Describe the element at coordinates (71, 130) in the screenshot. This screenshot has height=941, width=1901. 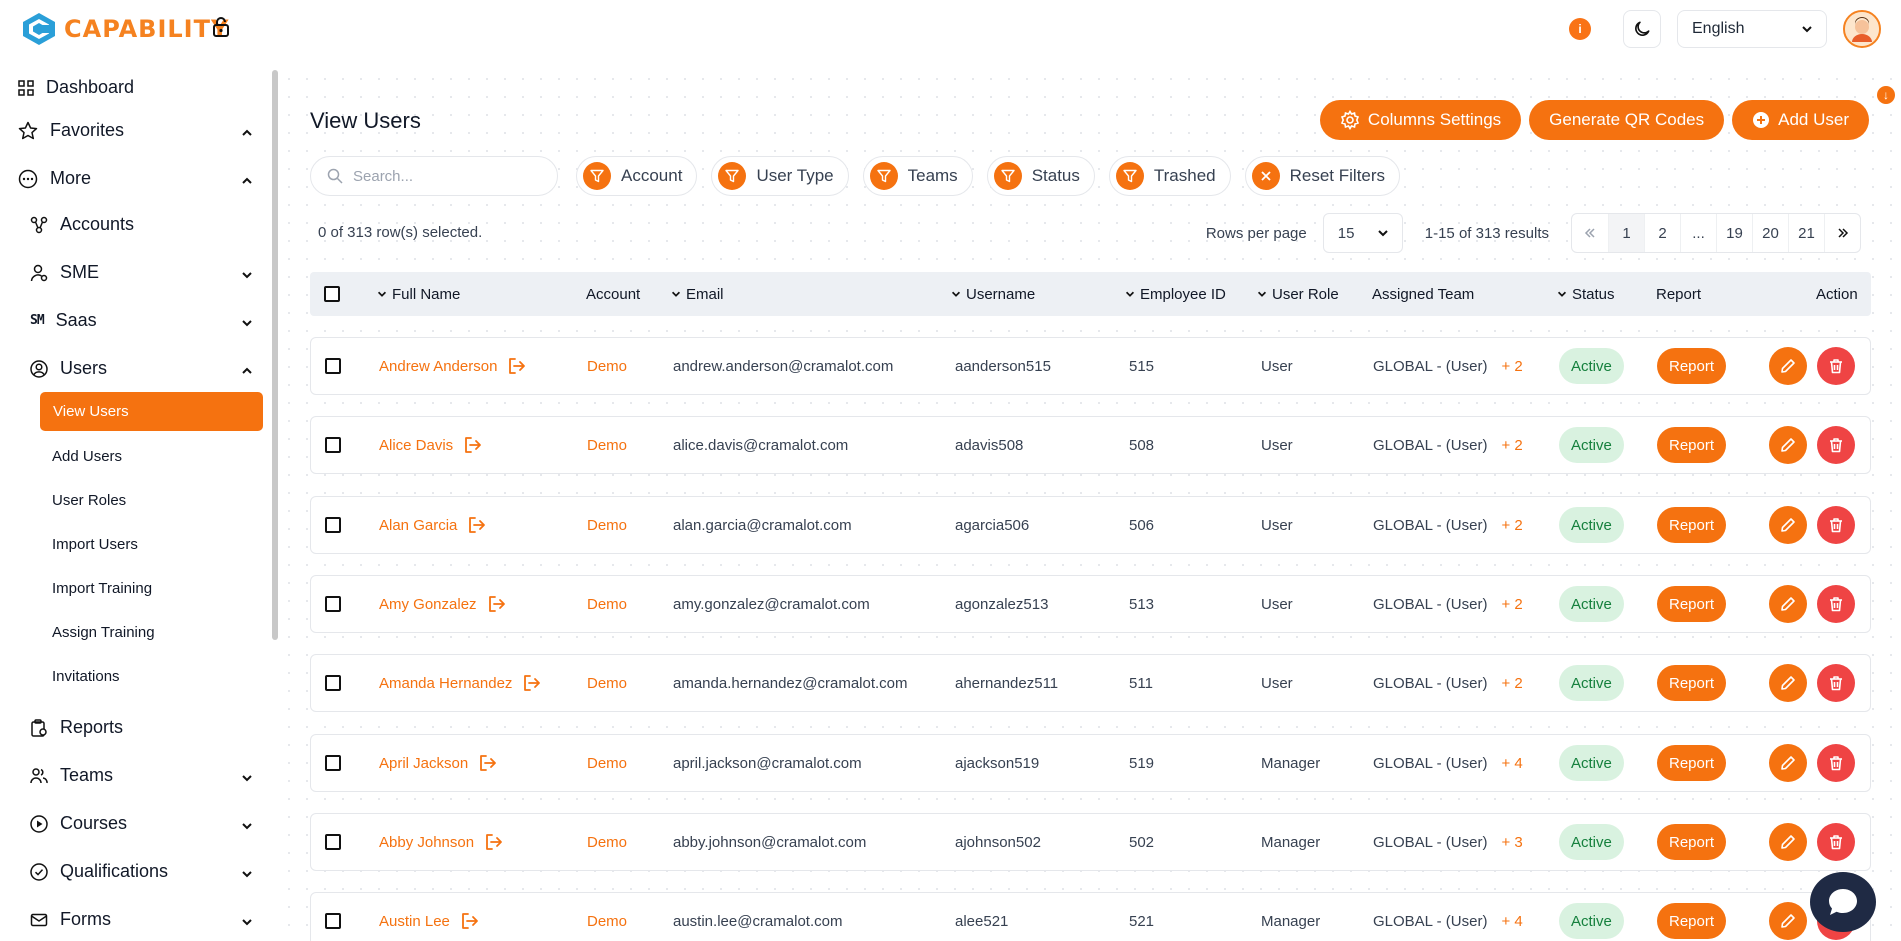
I see `sidebar-item-favorites: Favorites` at that location.